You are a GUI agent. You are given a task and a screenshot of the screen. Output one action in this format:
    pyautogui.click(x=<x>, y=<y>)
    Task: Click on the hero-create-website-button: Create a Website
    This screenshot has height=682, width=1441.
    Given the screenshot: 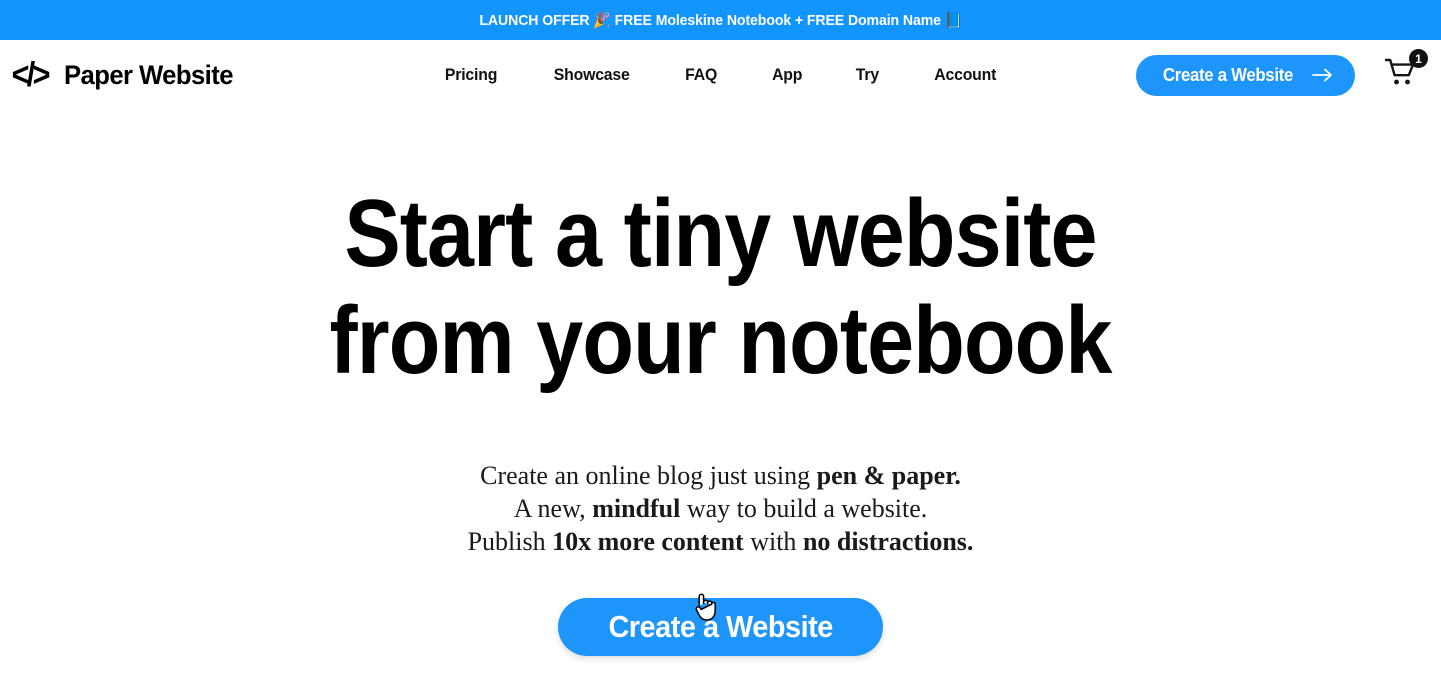 What is the action you would take?
    pyautogui.click(x=720, y=627)
    